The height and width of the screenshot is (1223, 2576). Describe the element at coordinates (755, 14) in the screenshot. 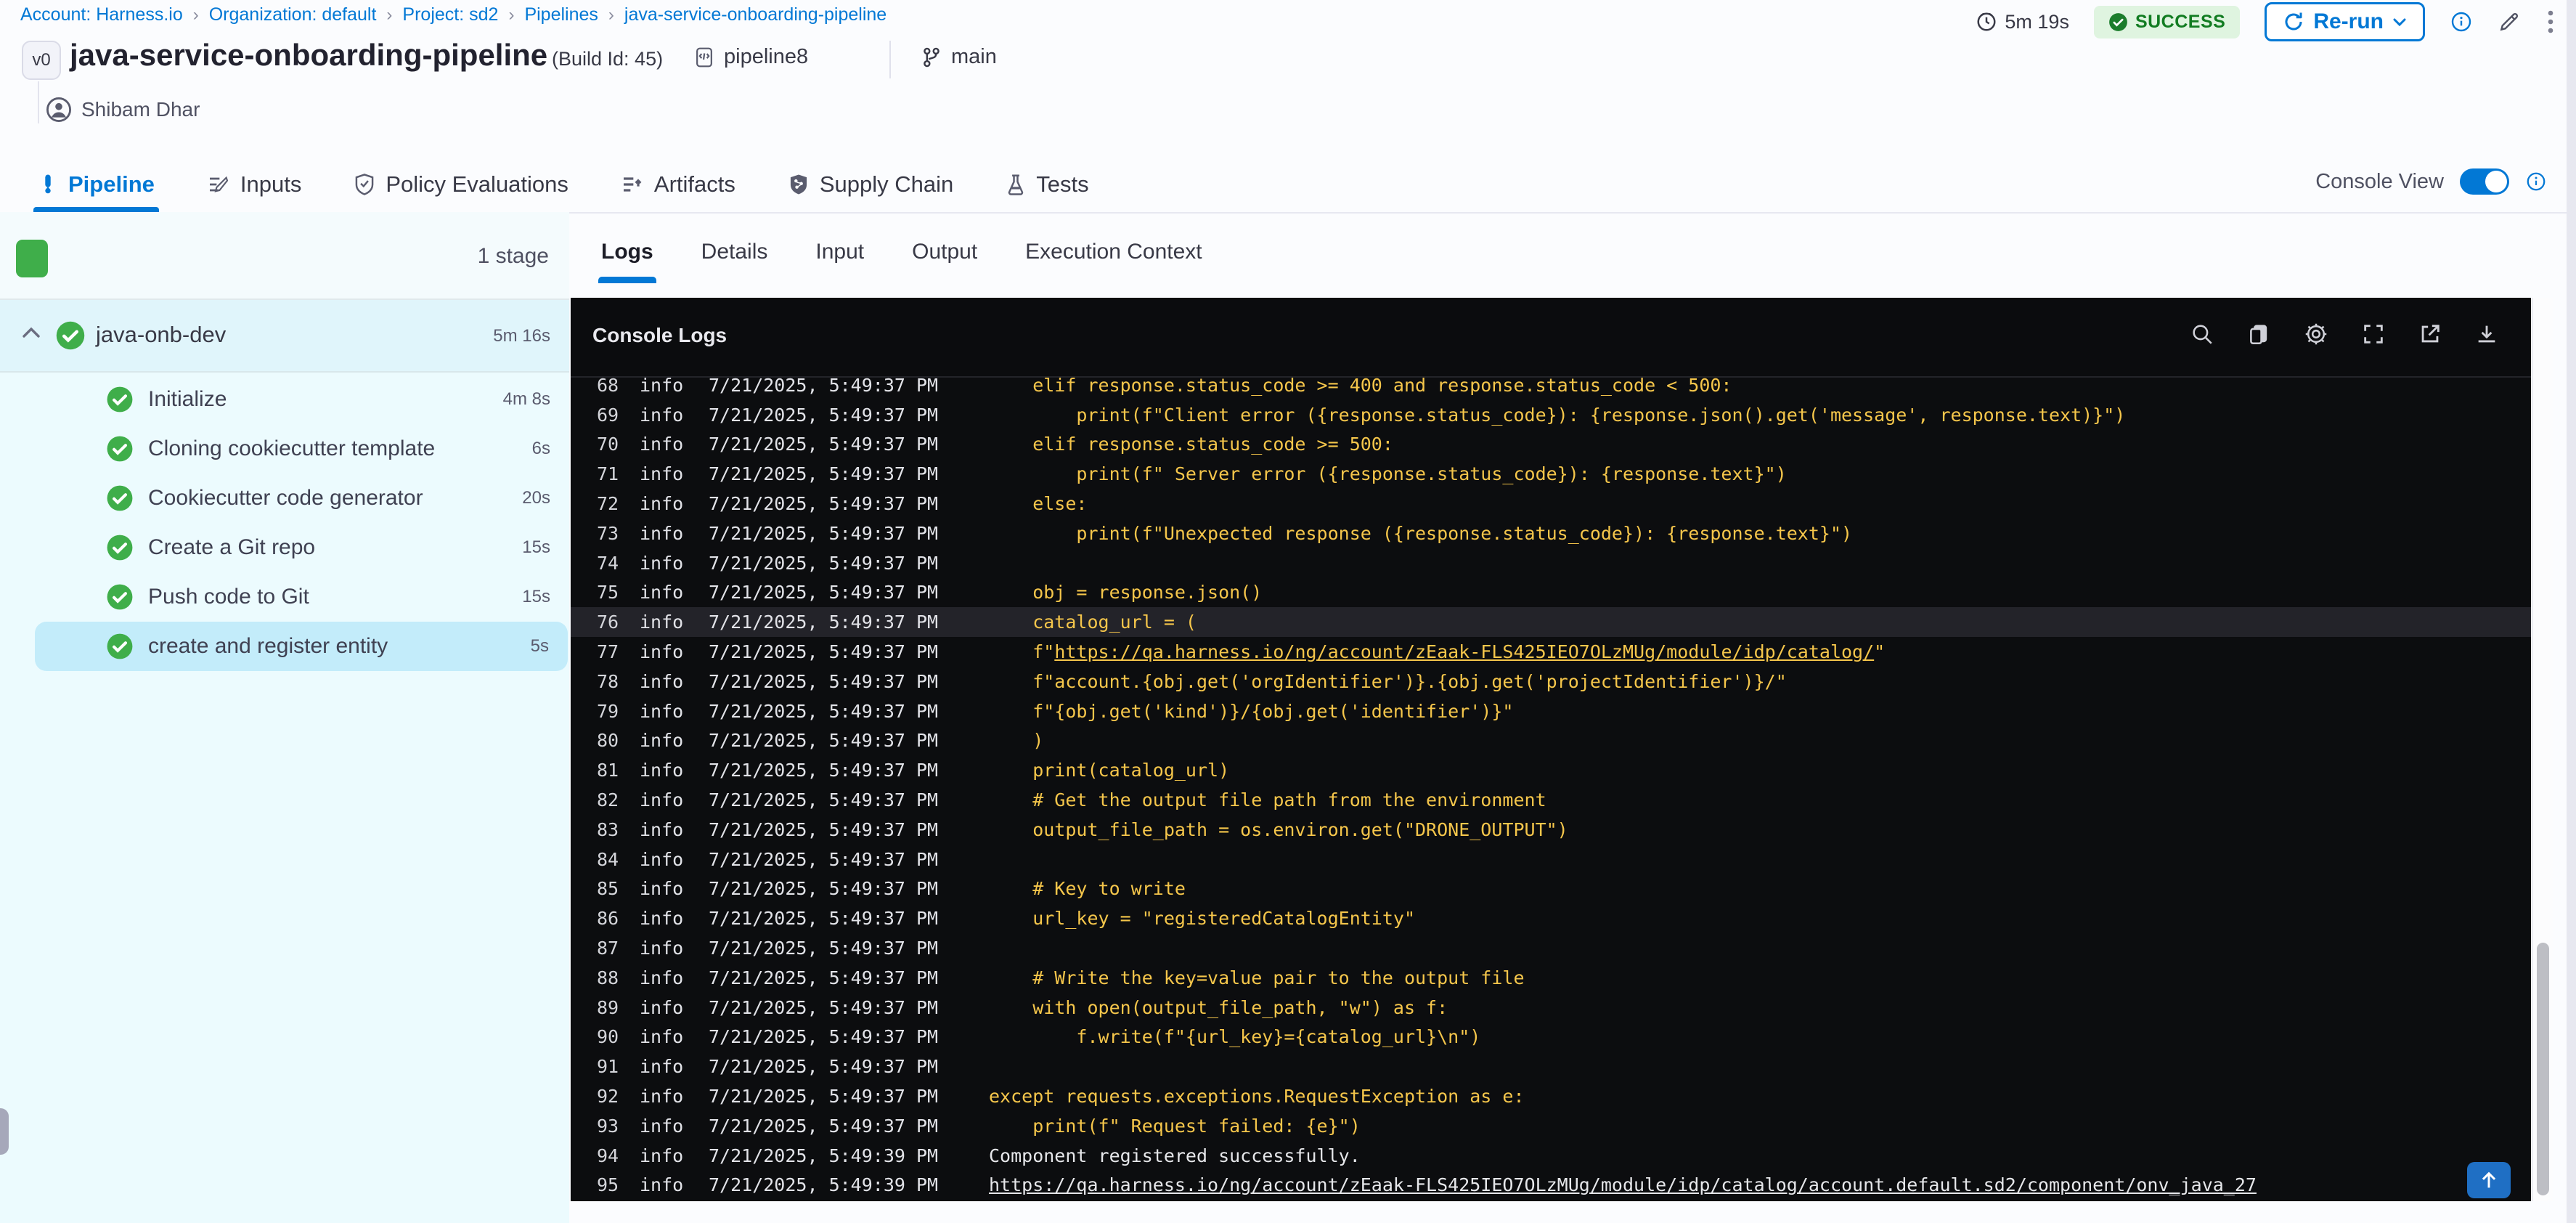

I see `breadcrumb-pipeline-name: java-service-onboarding-pipeline` at that location.